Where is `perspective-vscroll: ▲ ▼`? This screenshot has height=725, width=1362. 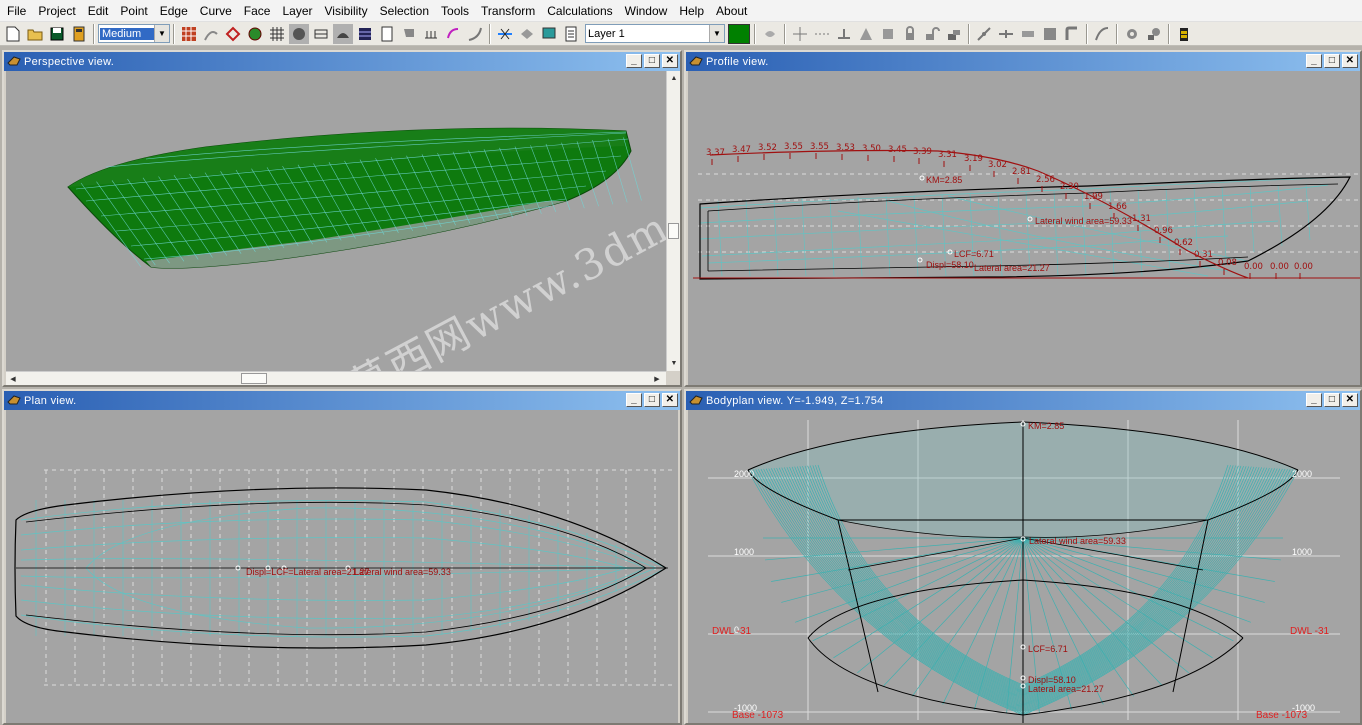 perspective-vscroll: ▲ ▼ is located at coordinates (673, 221).